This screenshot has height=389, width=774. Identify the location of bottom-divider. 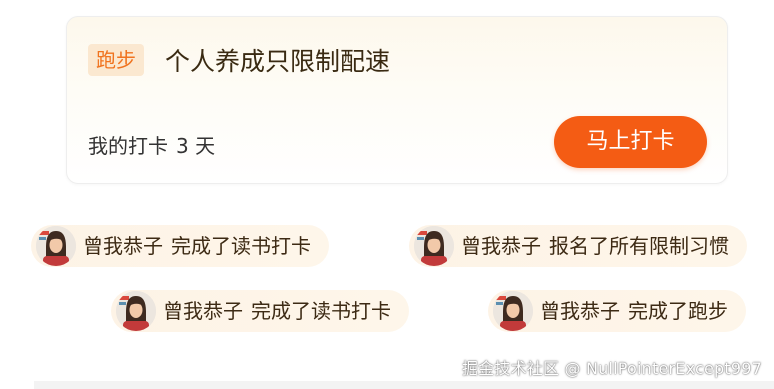
(404, 385).